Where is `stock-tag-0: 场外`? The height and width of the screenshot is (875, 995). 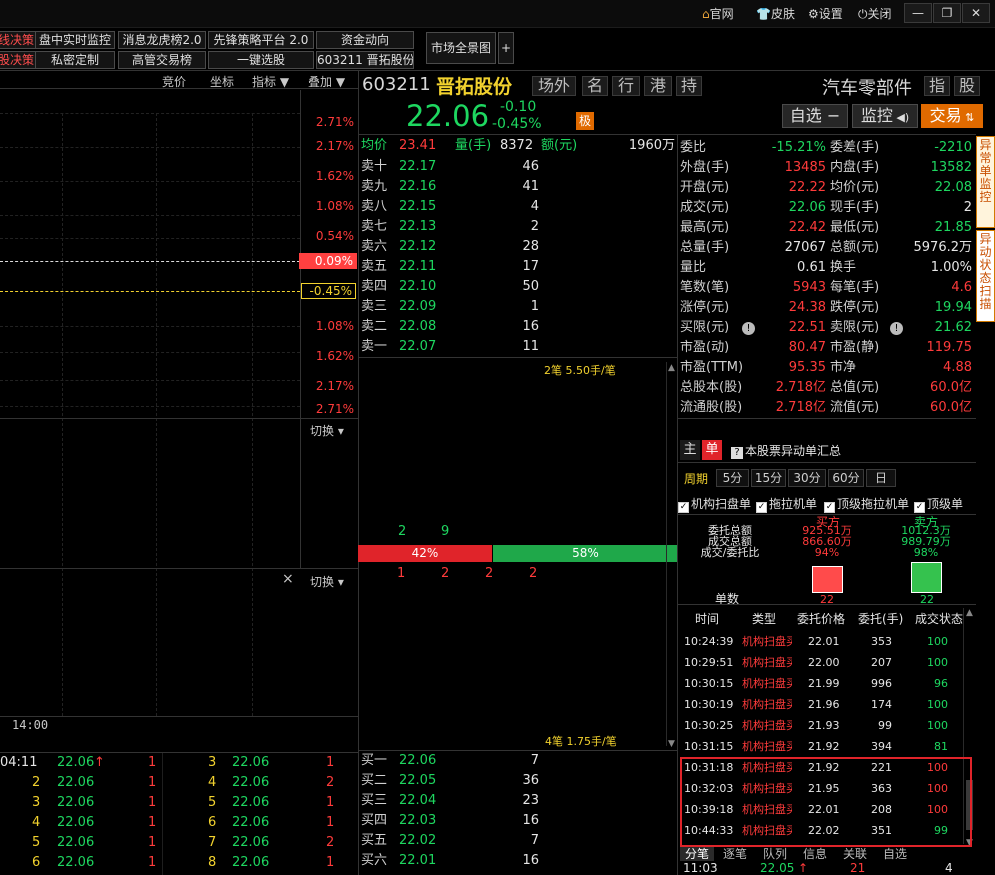 stock-tag-0: 场外 is located at coordinates (554, 86).